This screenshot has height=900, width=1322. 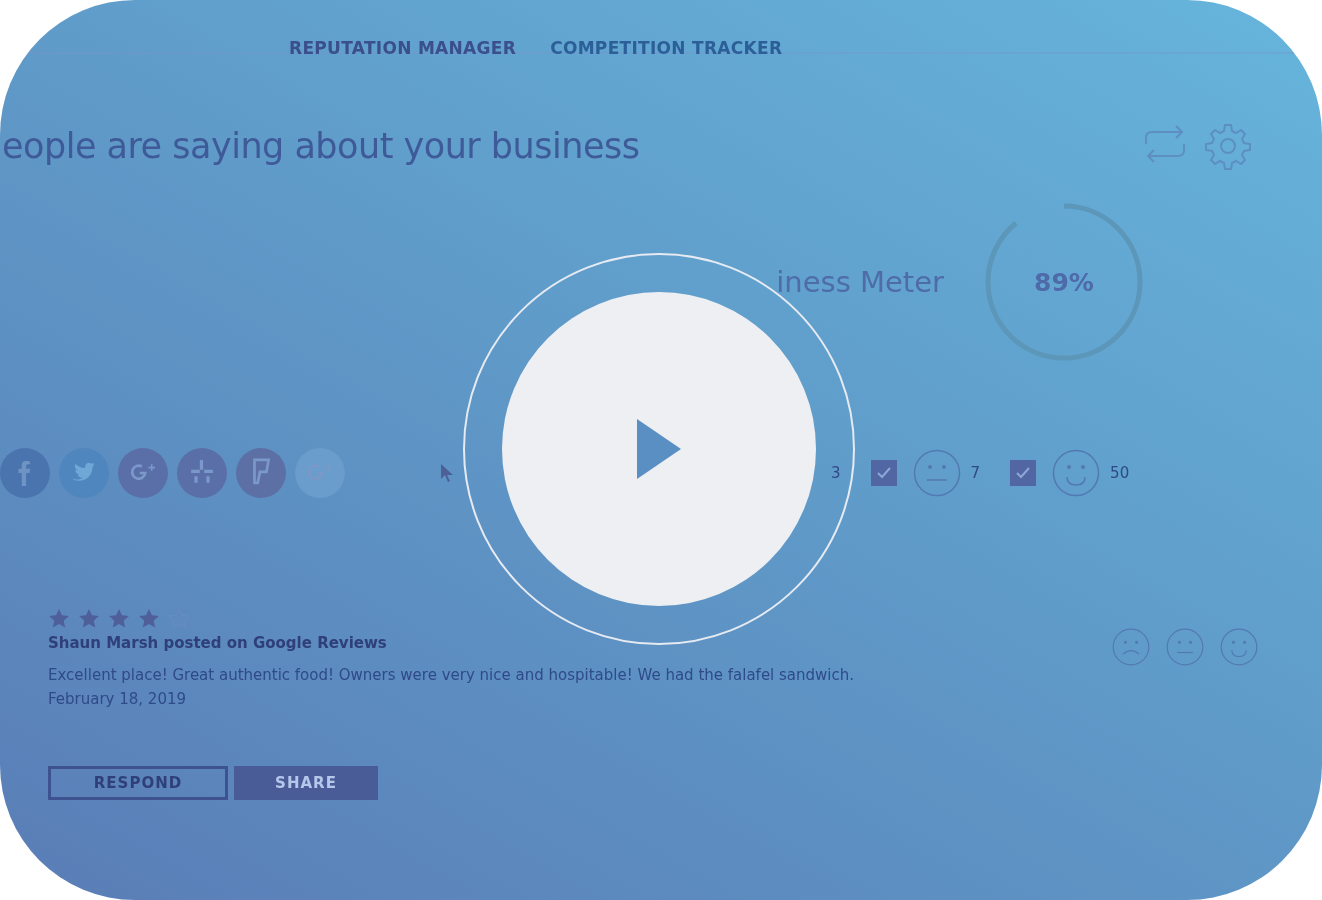 I want to click on review-date: February 18, 2019, so click(x=118, y=699).